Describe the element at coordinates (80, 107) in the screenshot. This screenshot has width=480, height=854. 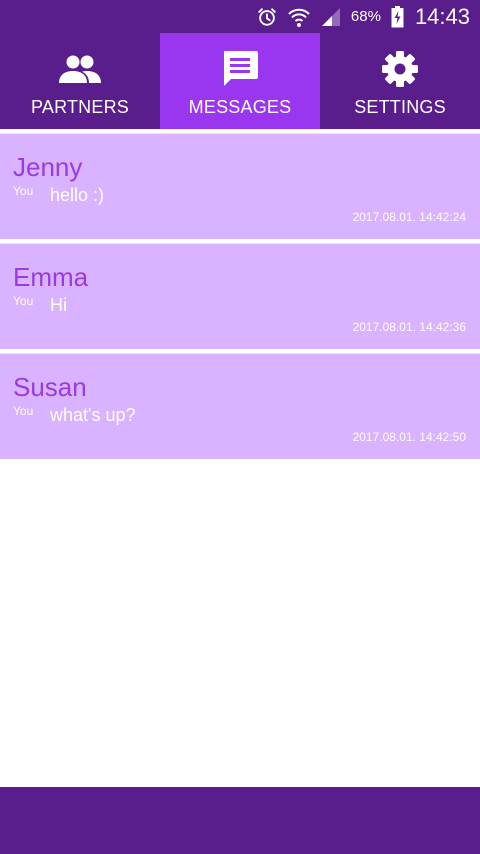
I see `tab-partners-label: PARTNERS` at that location.